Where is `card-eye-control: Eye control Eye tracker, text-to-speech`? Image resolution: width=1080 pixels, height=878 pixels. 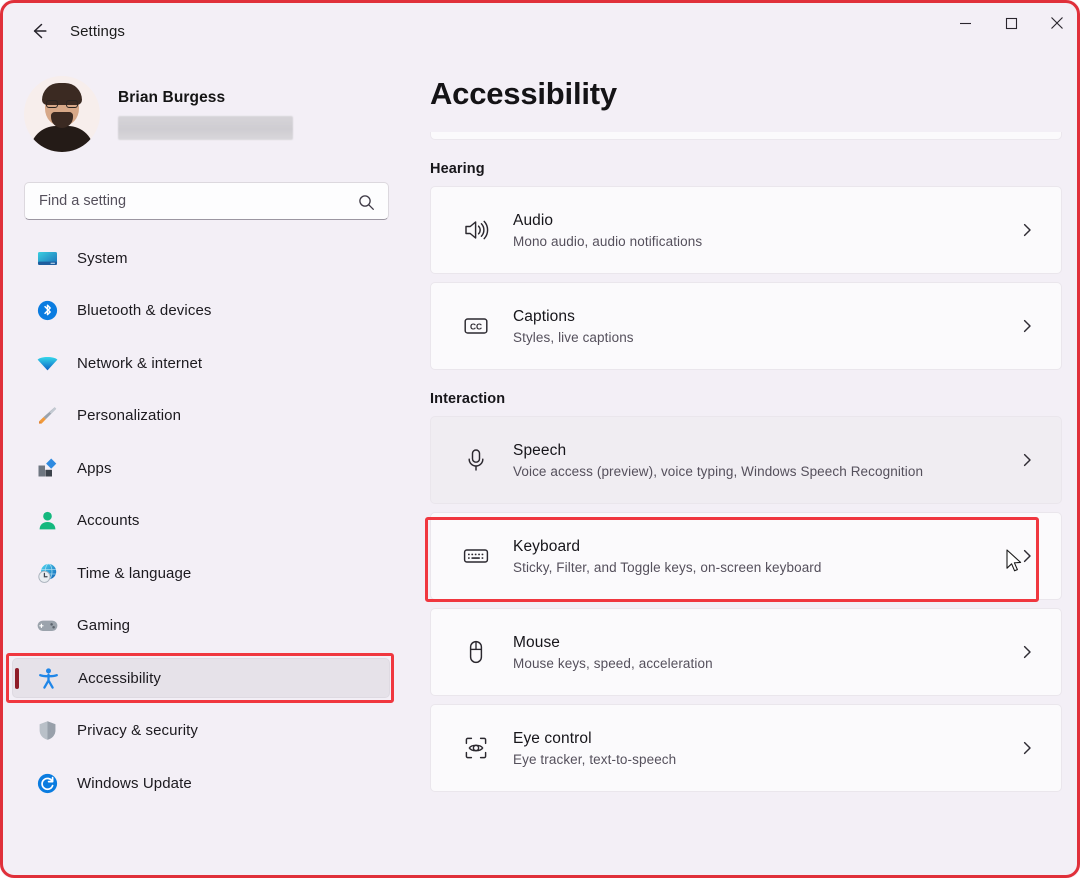
card-eye-control: Eye control Eye tracker, text-to-speech is located at coordinates (746, 748).